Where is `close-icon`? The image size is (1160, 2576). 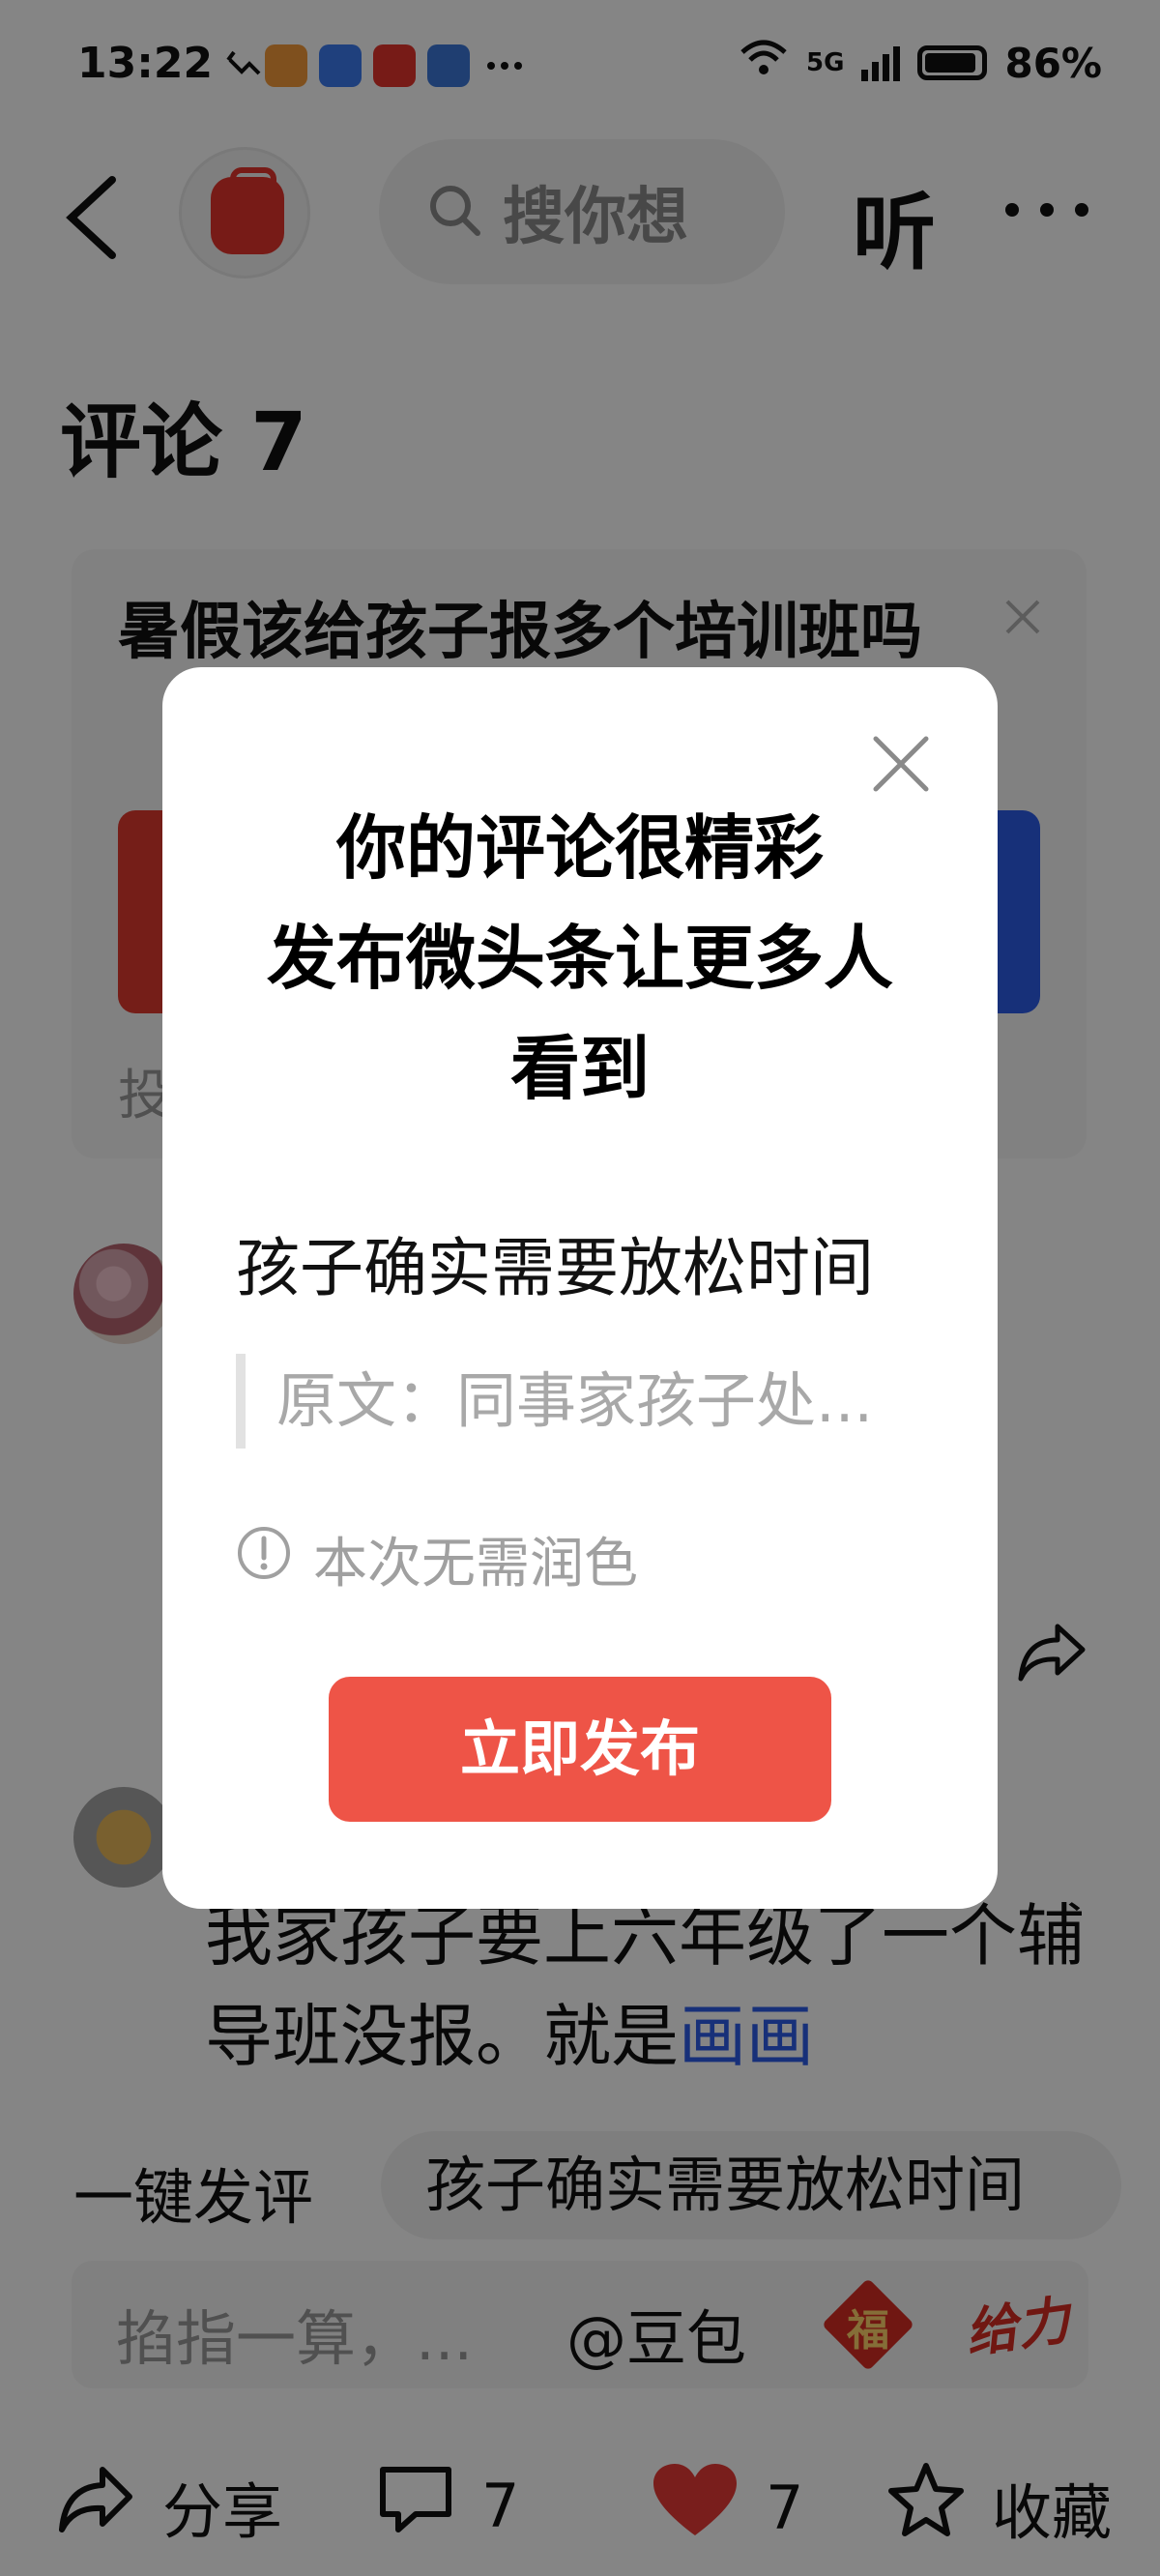
close-icon is located at coordinates (901, 764).